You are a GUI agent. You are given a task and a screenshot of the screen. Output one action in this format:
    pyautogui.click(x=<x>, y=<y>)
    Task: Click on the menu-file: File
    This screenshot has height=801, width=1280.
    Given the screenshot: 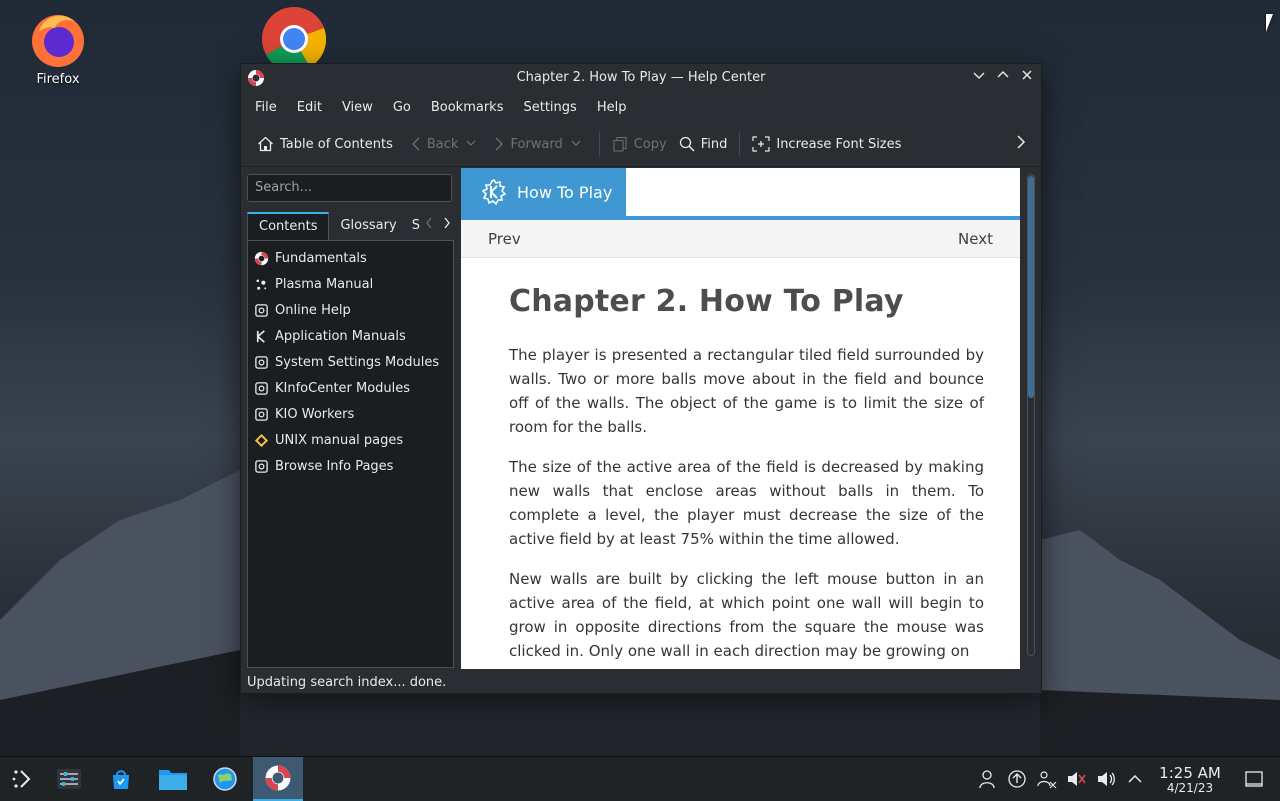 What is the action you would take?
    pyautogui.click(x=266, y=107)
    